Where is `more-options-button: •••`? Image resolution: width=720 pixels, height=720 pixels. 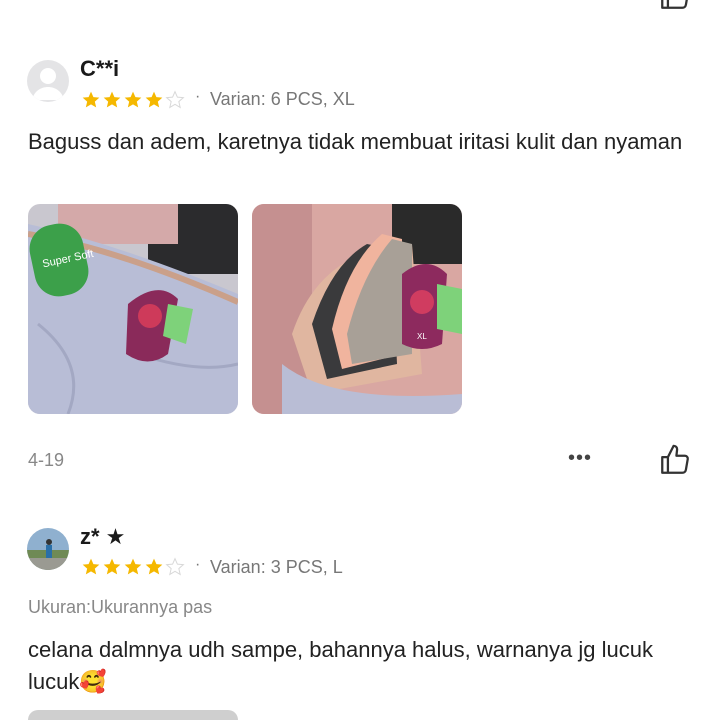
more-options-button: ••• is located at coordinates (580, 458).